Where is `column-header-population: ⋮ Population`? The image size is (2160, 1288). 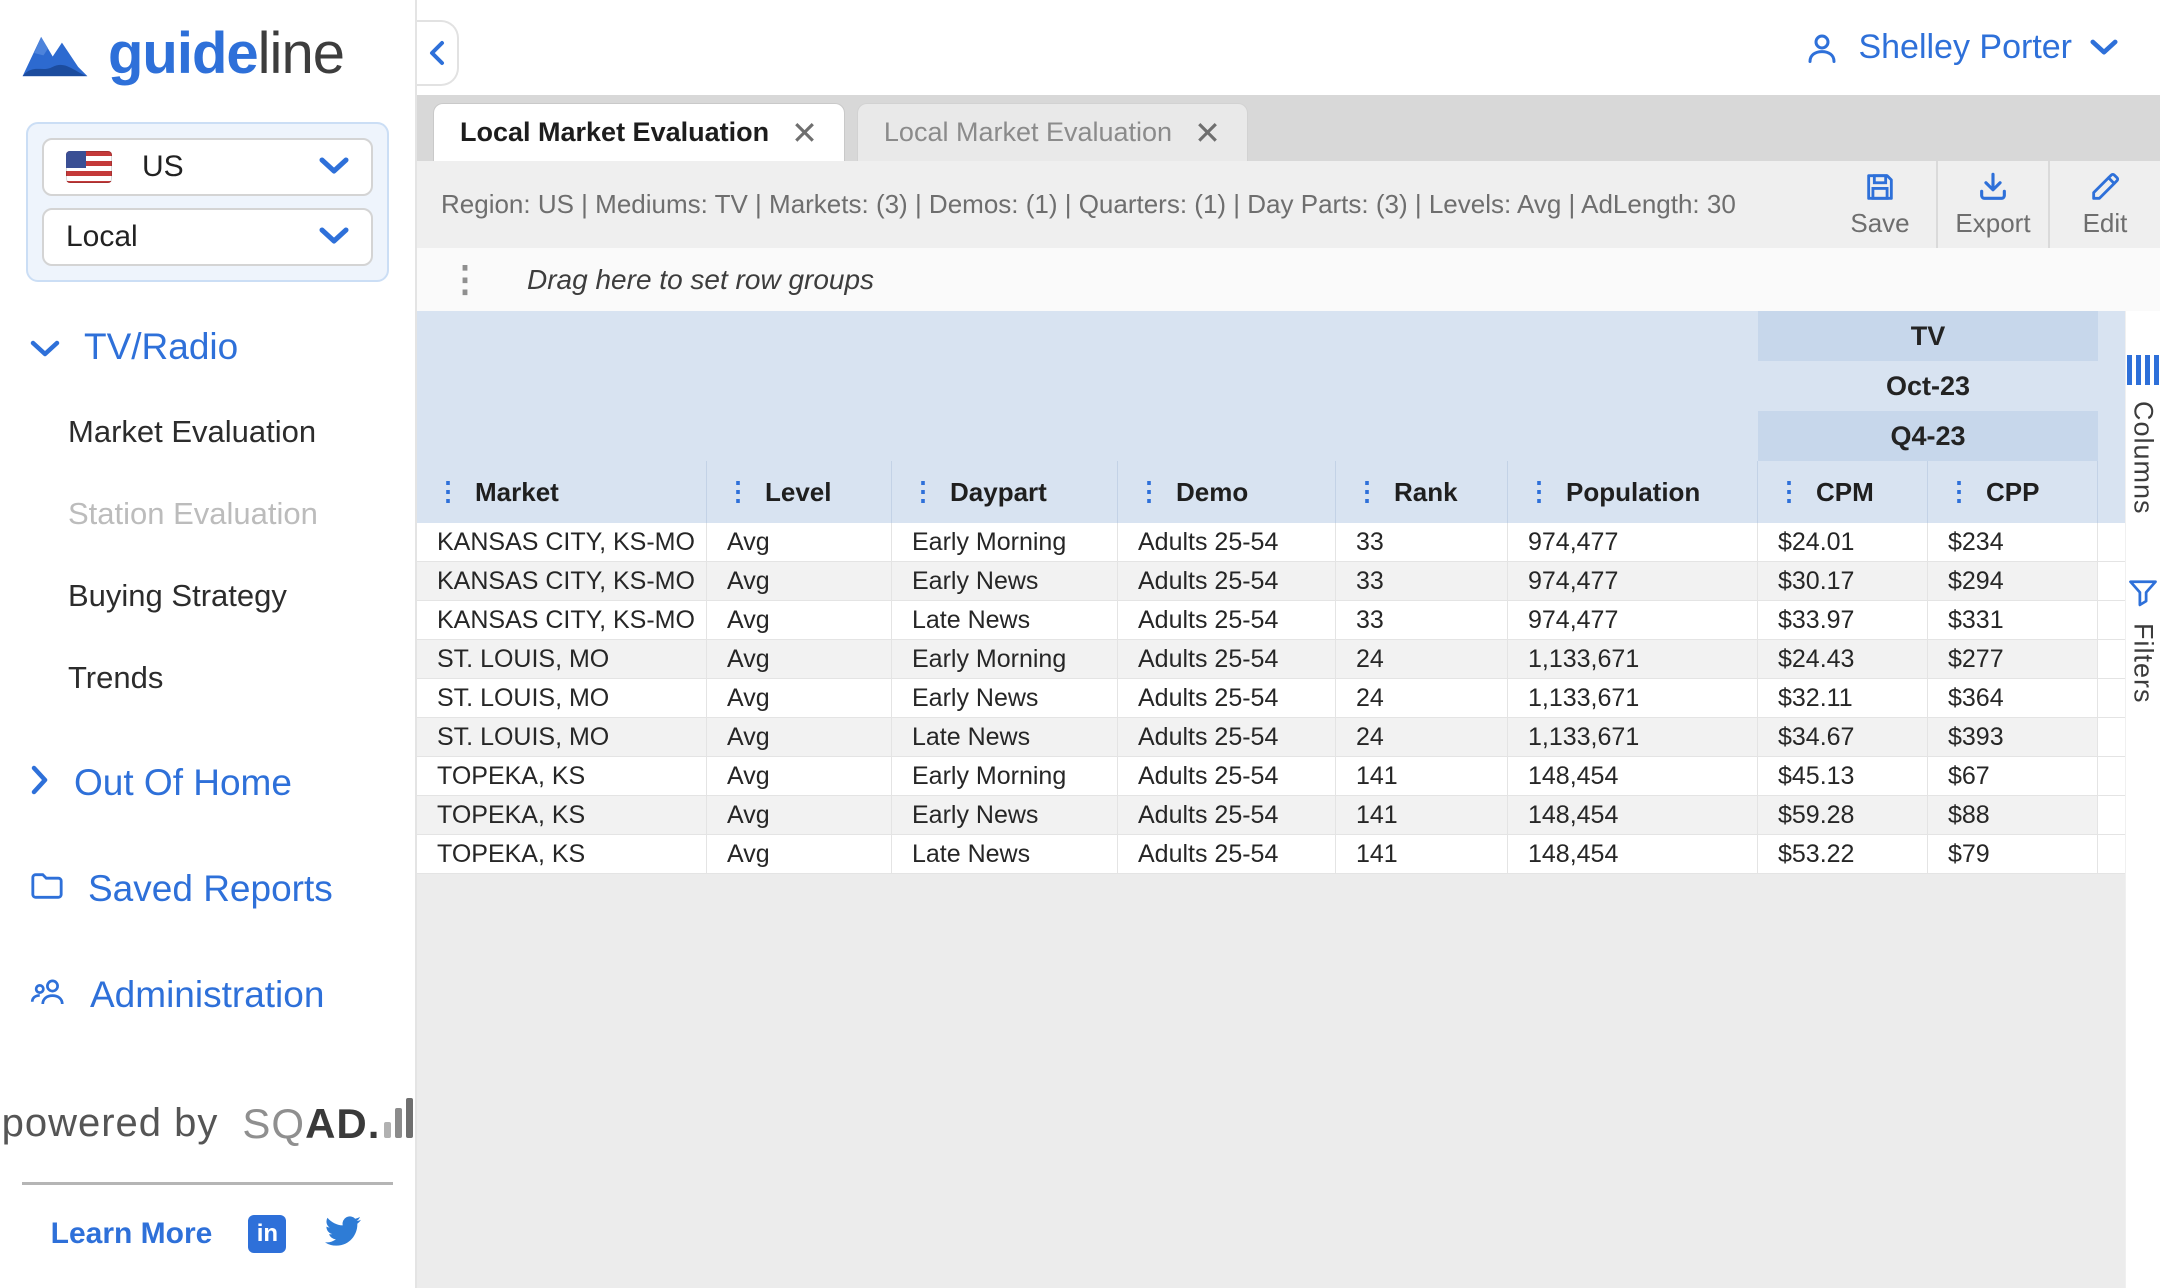 column-header-population: ⋮ Population is located at coordinates (1633, 492).